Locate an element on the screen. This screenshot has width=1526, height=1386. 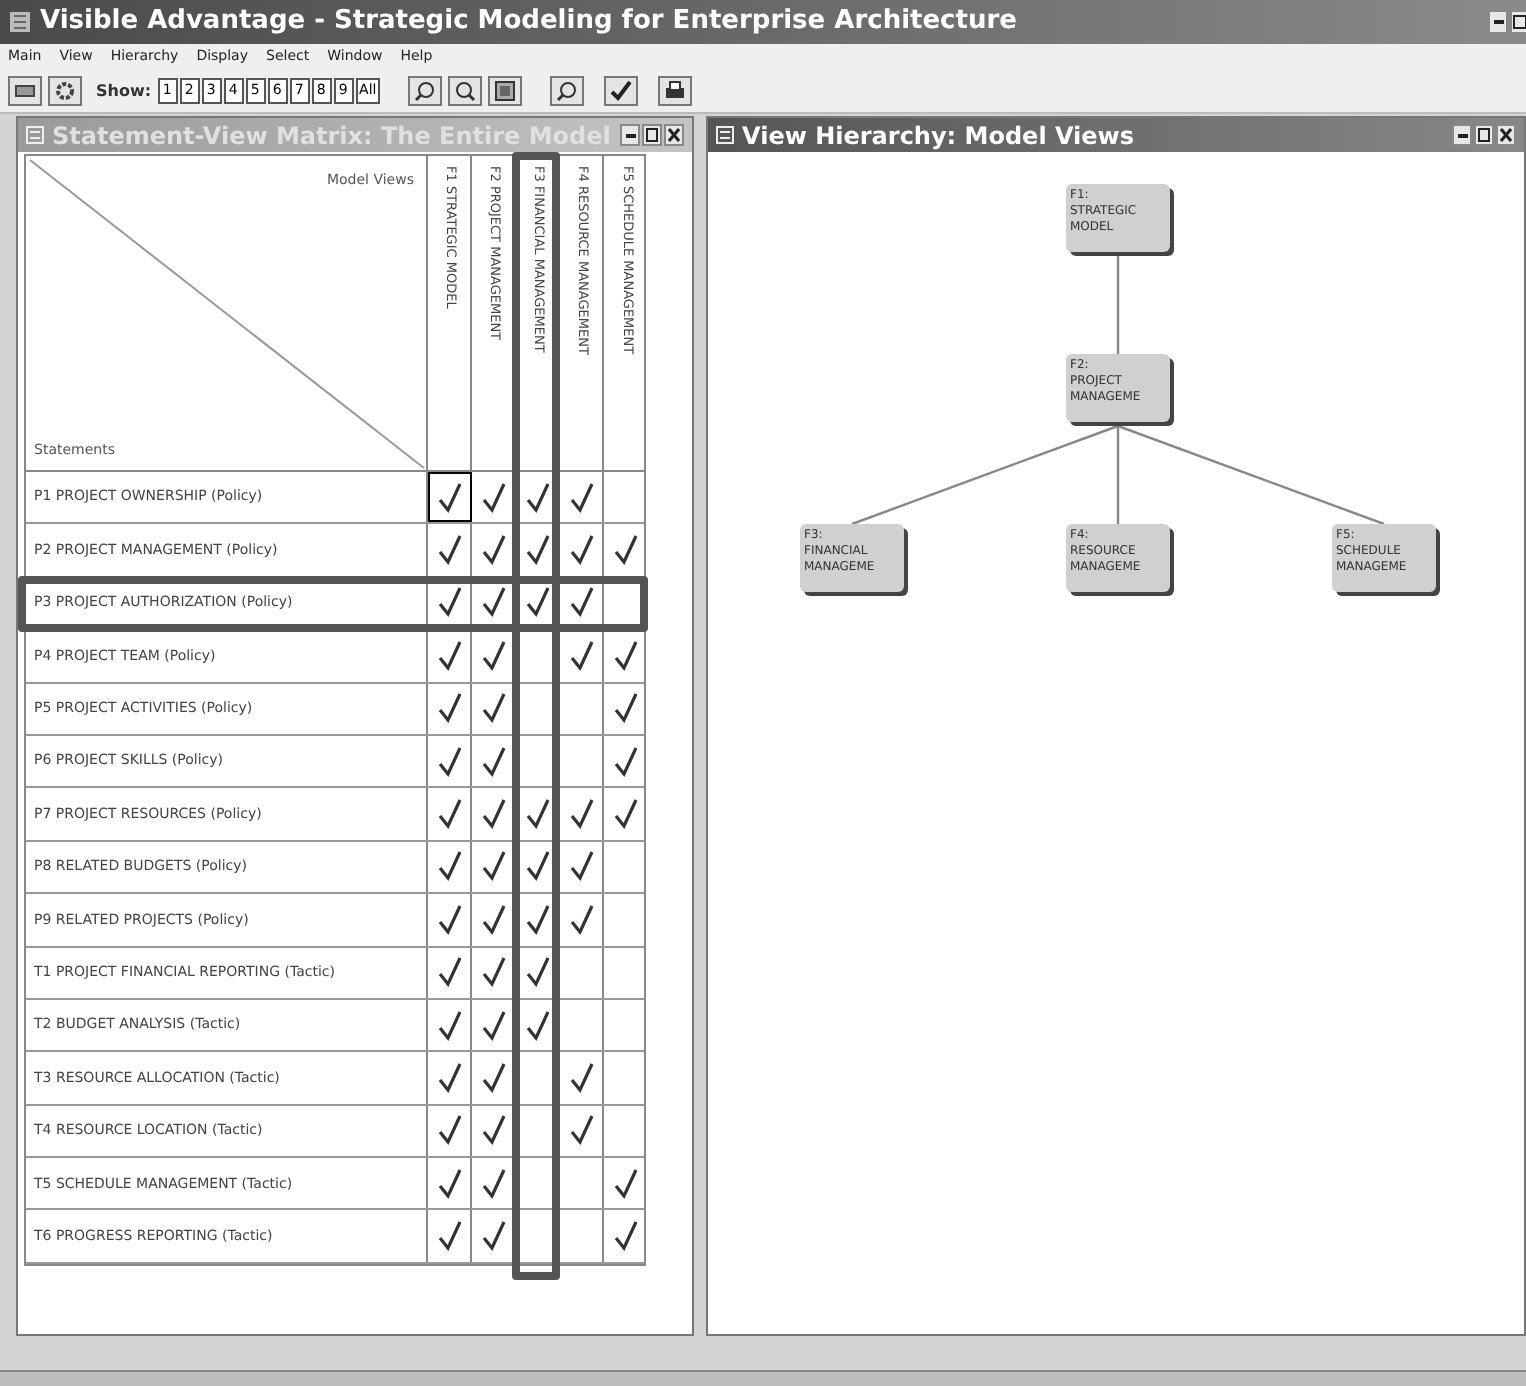
fit-icon is located at coordinates (505, 91).